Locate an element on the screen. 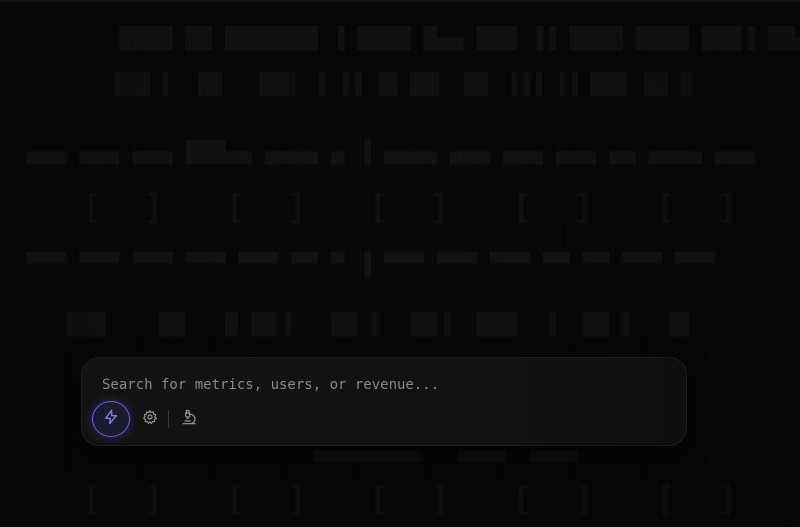 The image size is (800, 527). analyze-button is located at coordinates (189, 419).